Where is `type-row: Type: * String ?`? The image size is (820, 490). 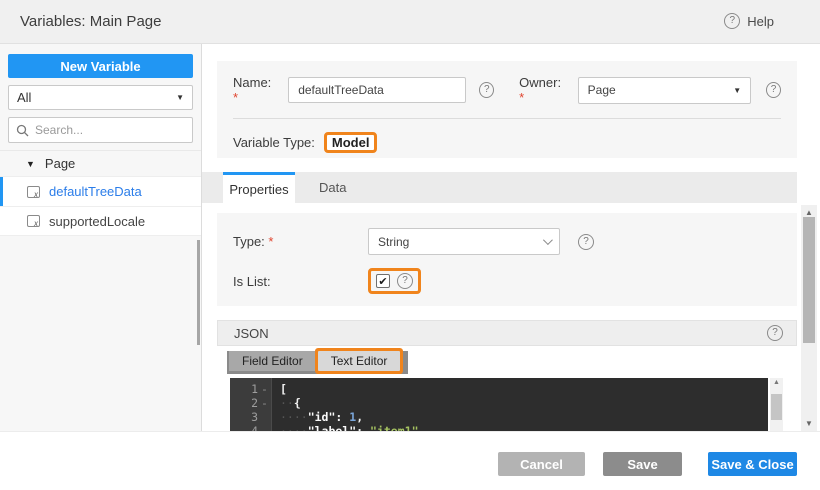 type-row: Type: * String ? is located at coordinates (507, 241).